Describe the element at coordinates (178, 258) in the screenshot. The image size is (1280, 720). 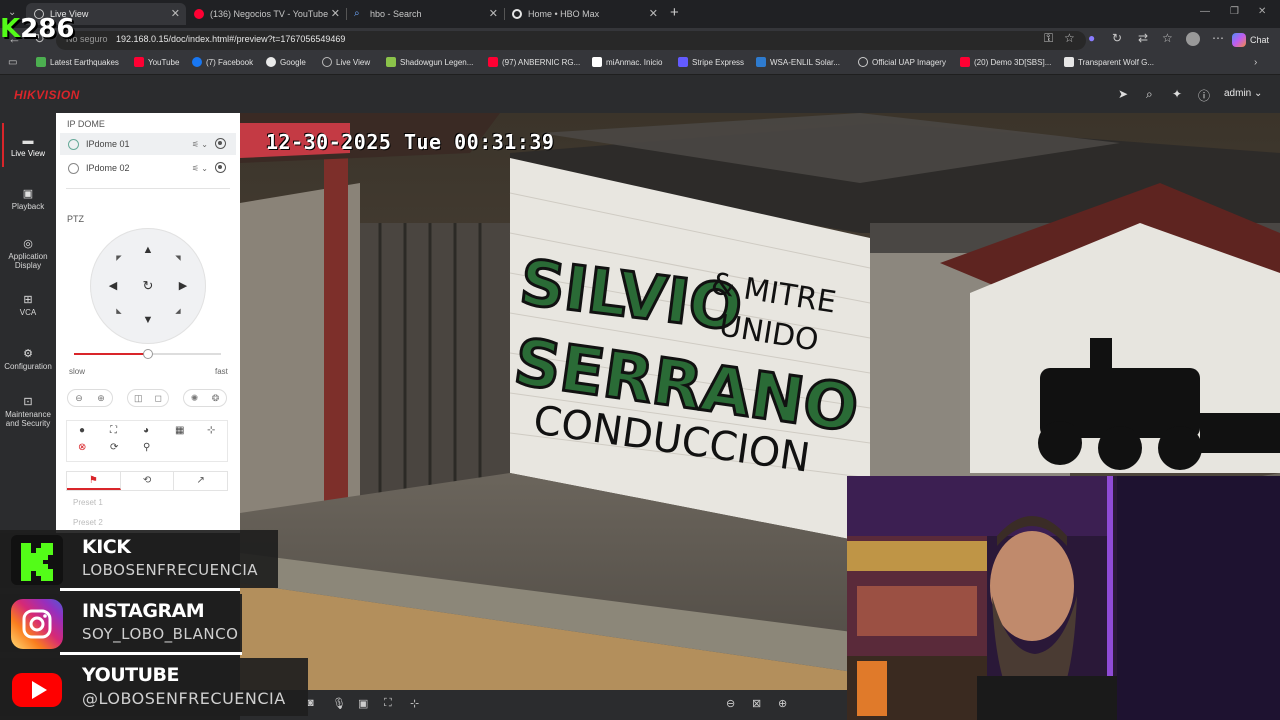
I see `ptz-up-right-icon: ◥` at that location.